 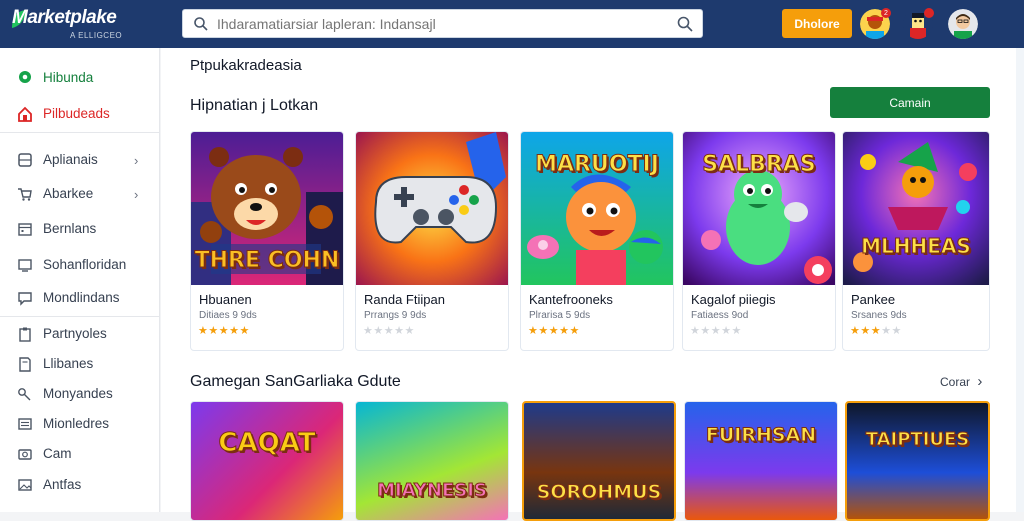 What do you see at coordinates (597, 164) in the screenshot?
I see `game-logo-text: MARUOTIJ` at bounding box center [597, 164].